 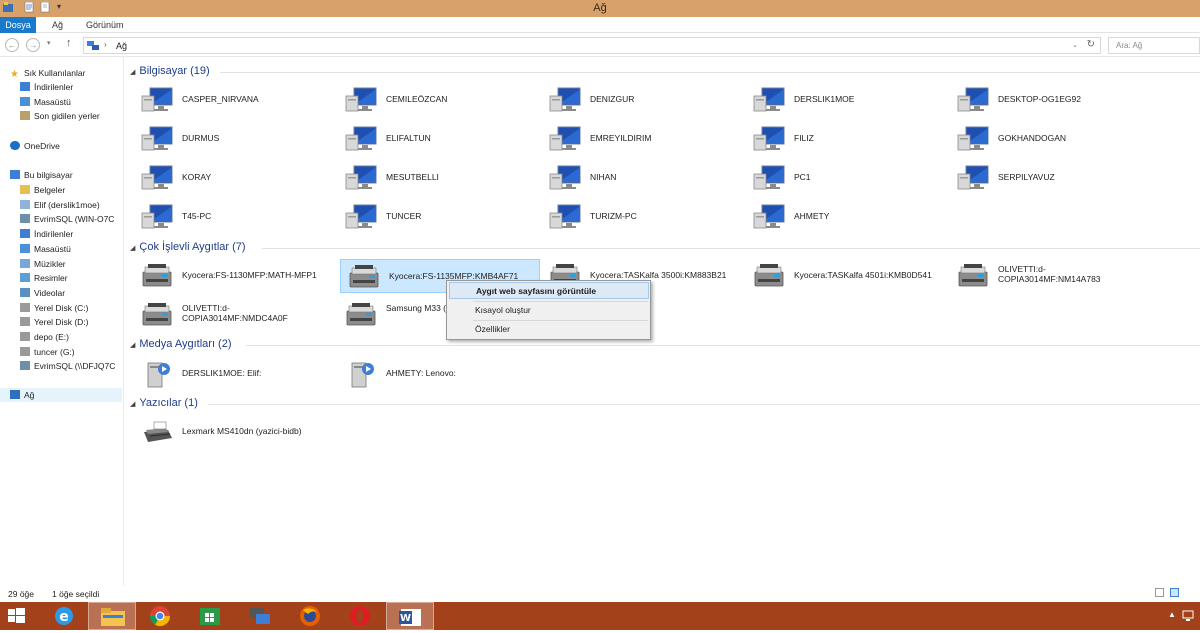 What do you see at coordinates (234, 276) in the screenshot?
I see `mfp-item: Kyocera:FS-1130MFP:MATH-MFP1` at bounding box center [234, 276].